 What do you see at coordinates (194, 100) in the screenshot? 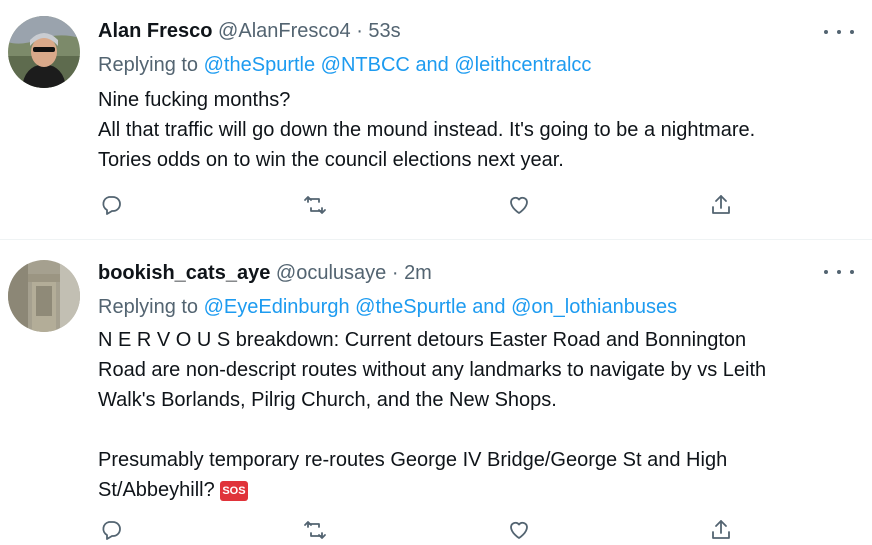
I see `tweet-text-line: Nine fucking months?` at bounding box center [194, 100].